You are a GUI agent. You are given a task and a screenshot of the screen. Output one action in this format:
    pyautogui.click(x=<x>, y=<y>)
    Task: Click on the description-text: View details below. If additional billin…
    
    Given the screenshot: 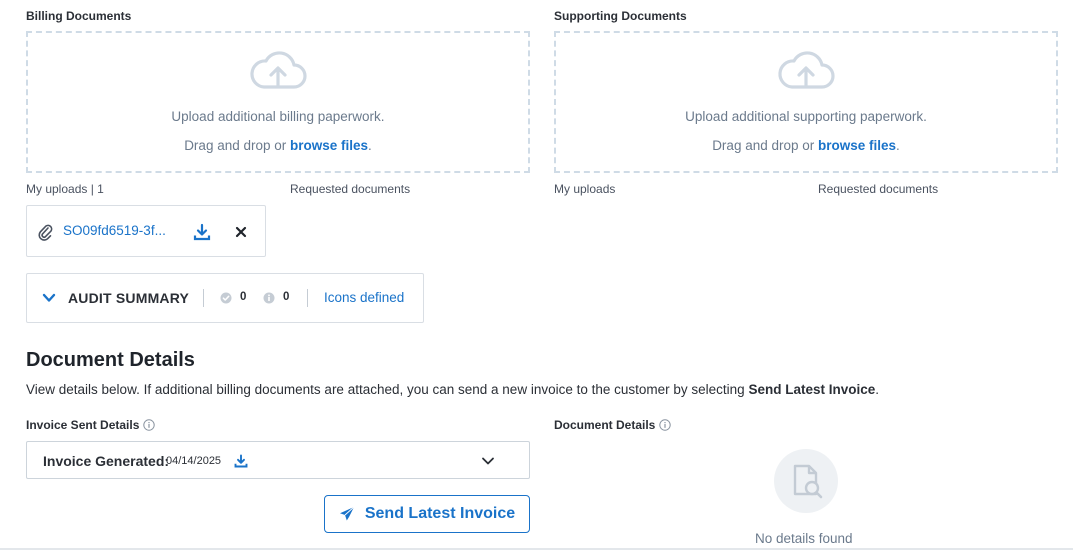 What is the action you would take?
    pyautogui.click(x=387, y=389)
    